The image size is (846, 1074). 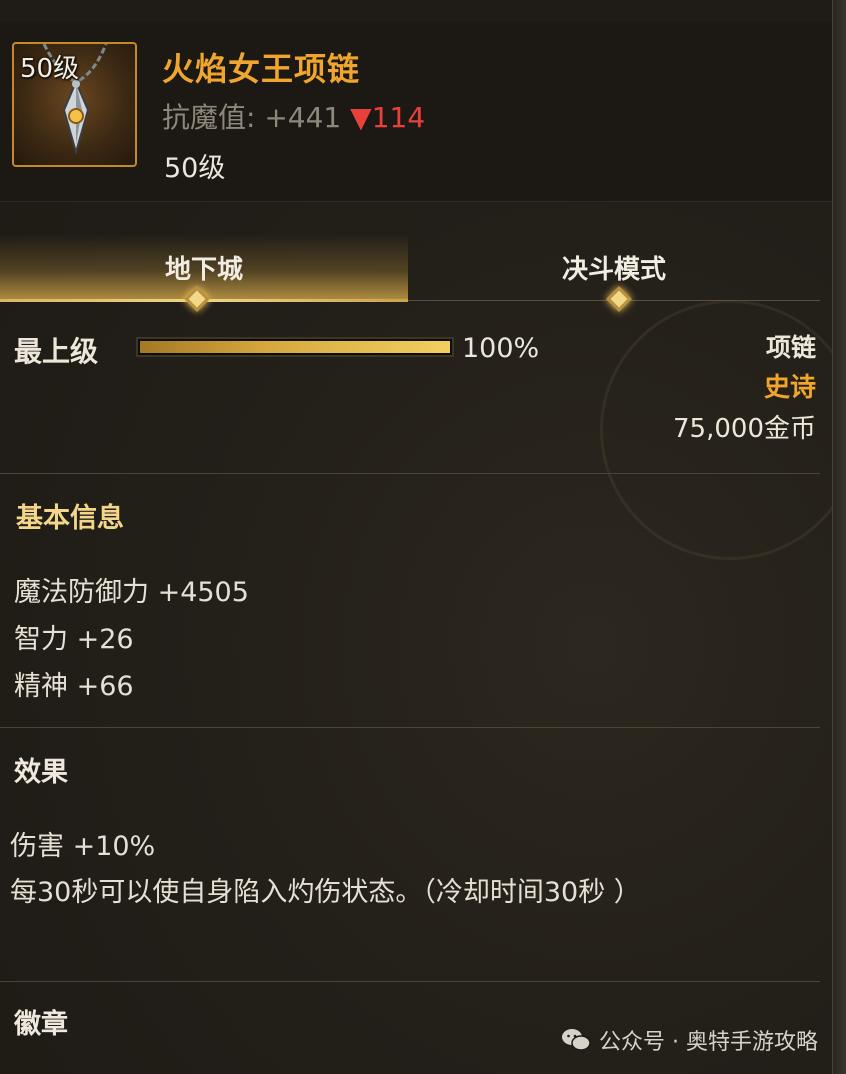 What do you see at coordinates (41, 772) in the screenshot?
I see `effect-title: 效果` at bounding box center [41, 772].